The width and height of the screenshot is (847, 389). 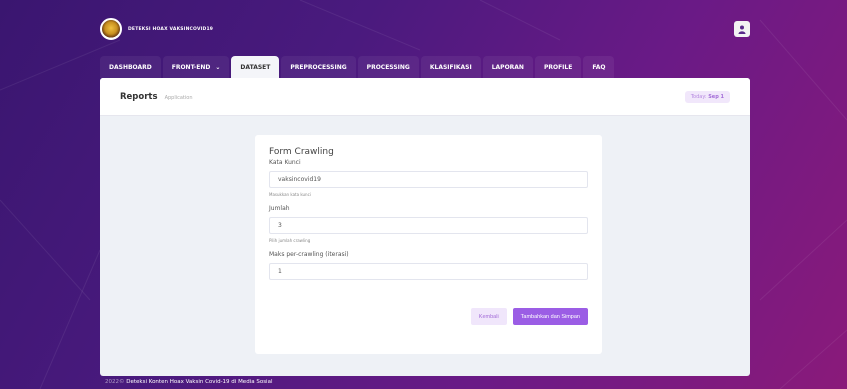 I want to click on keyword-hint: Masukkan kata kunci, so click(x=290, y=194).